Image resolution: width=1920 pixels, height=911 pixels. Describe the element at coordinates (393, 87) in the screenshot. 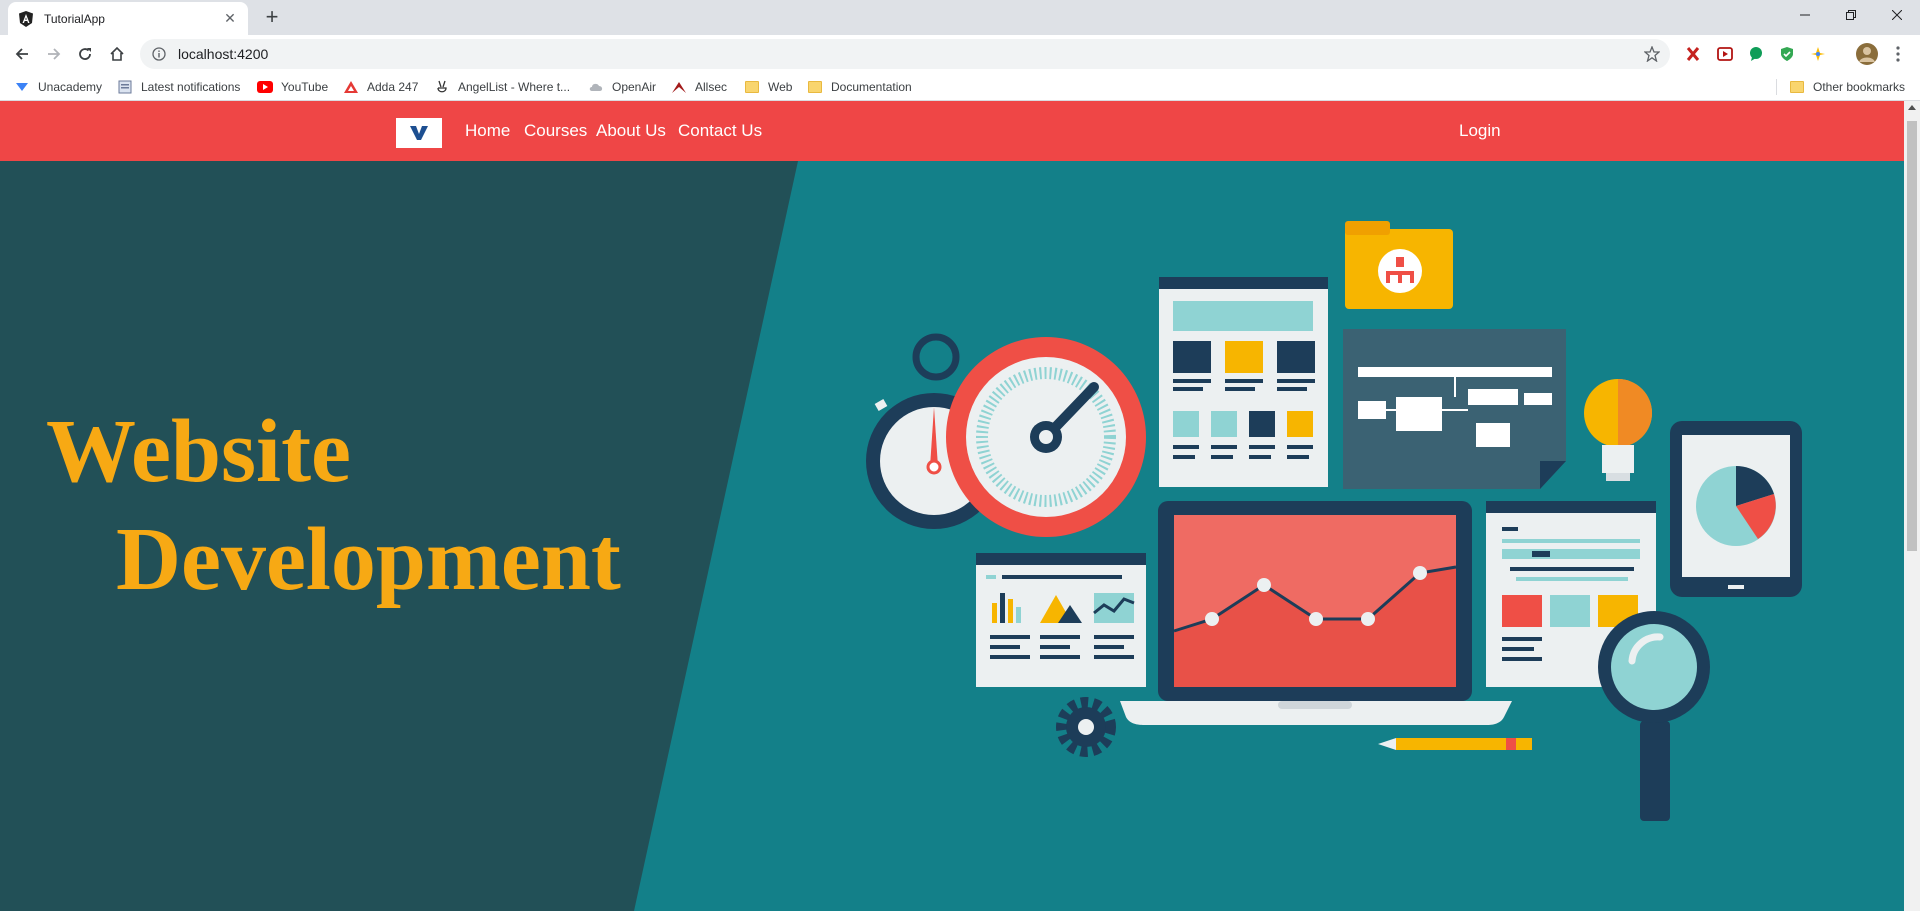

I see `bookmark-label: Adda 247` at that location.